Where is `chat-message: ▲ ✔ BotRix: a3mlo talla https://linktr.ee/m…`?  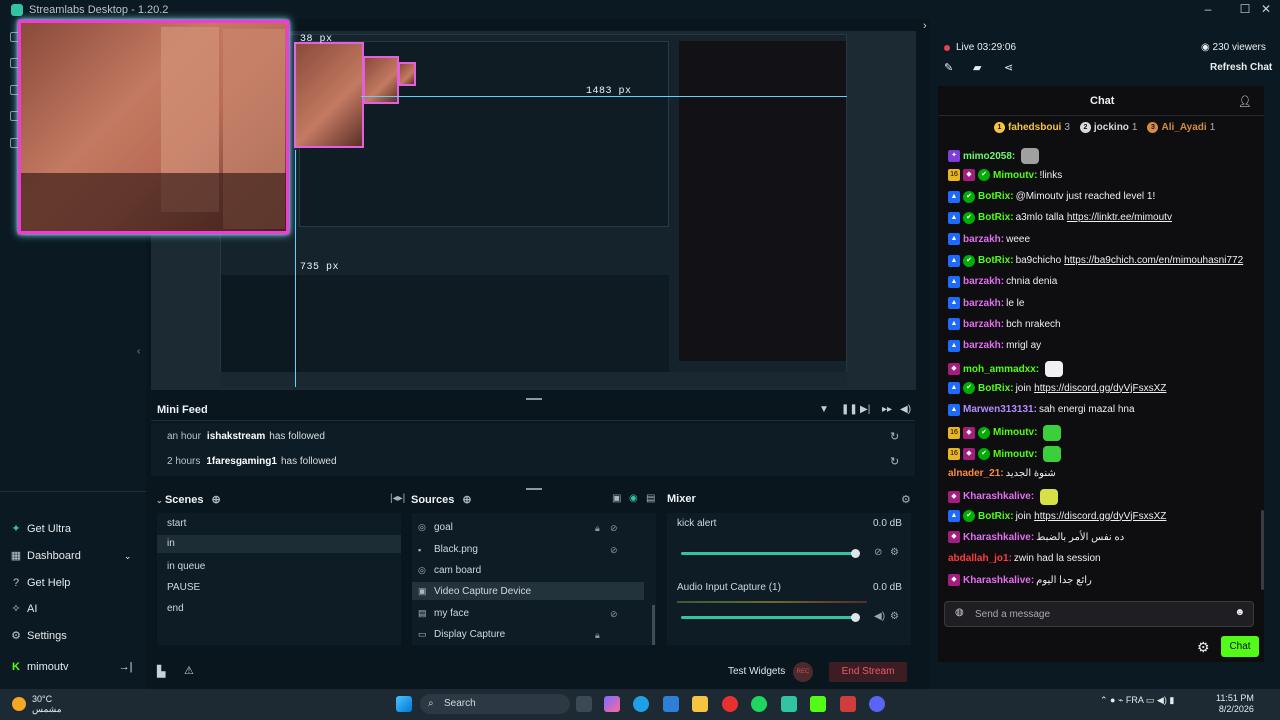 chat-message: ▲ ✔ BotRix: a3mlo talla https://linktr.ee/m… is located at coordinates (1060, 217).